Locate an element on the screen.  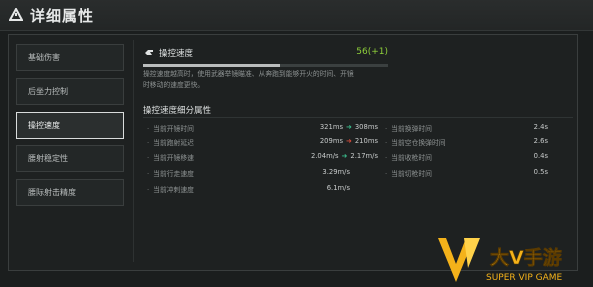
sidebar-item-label: 操控速度 is located at coordinates (44, 125).